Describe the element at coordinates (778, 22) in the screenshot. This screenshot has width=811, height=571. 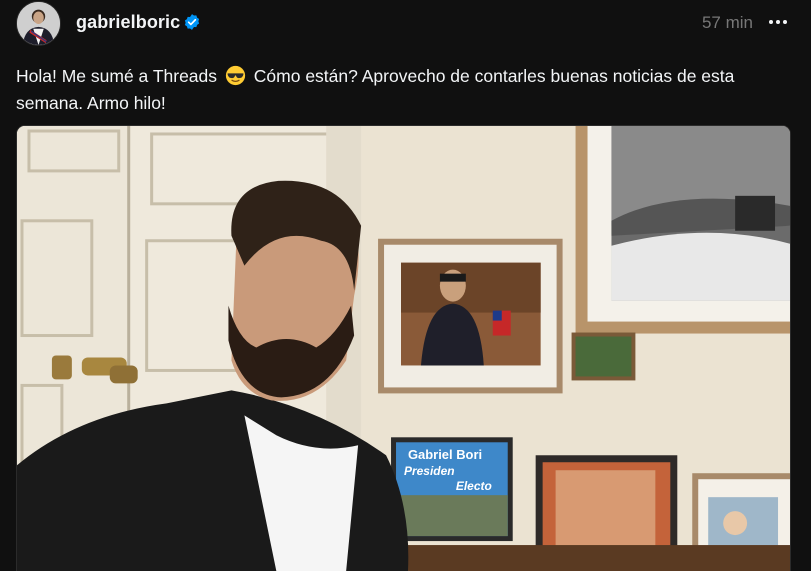
I see `more-options-icon` at that location.